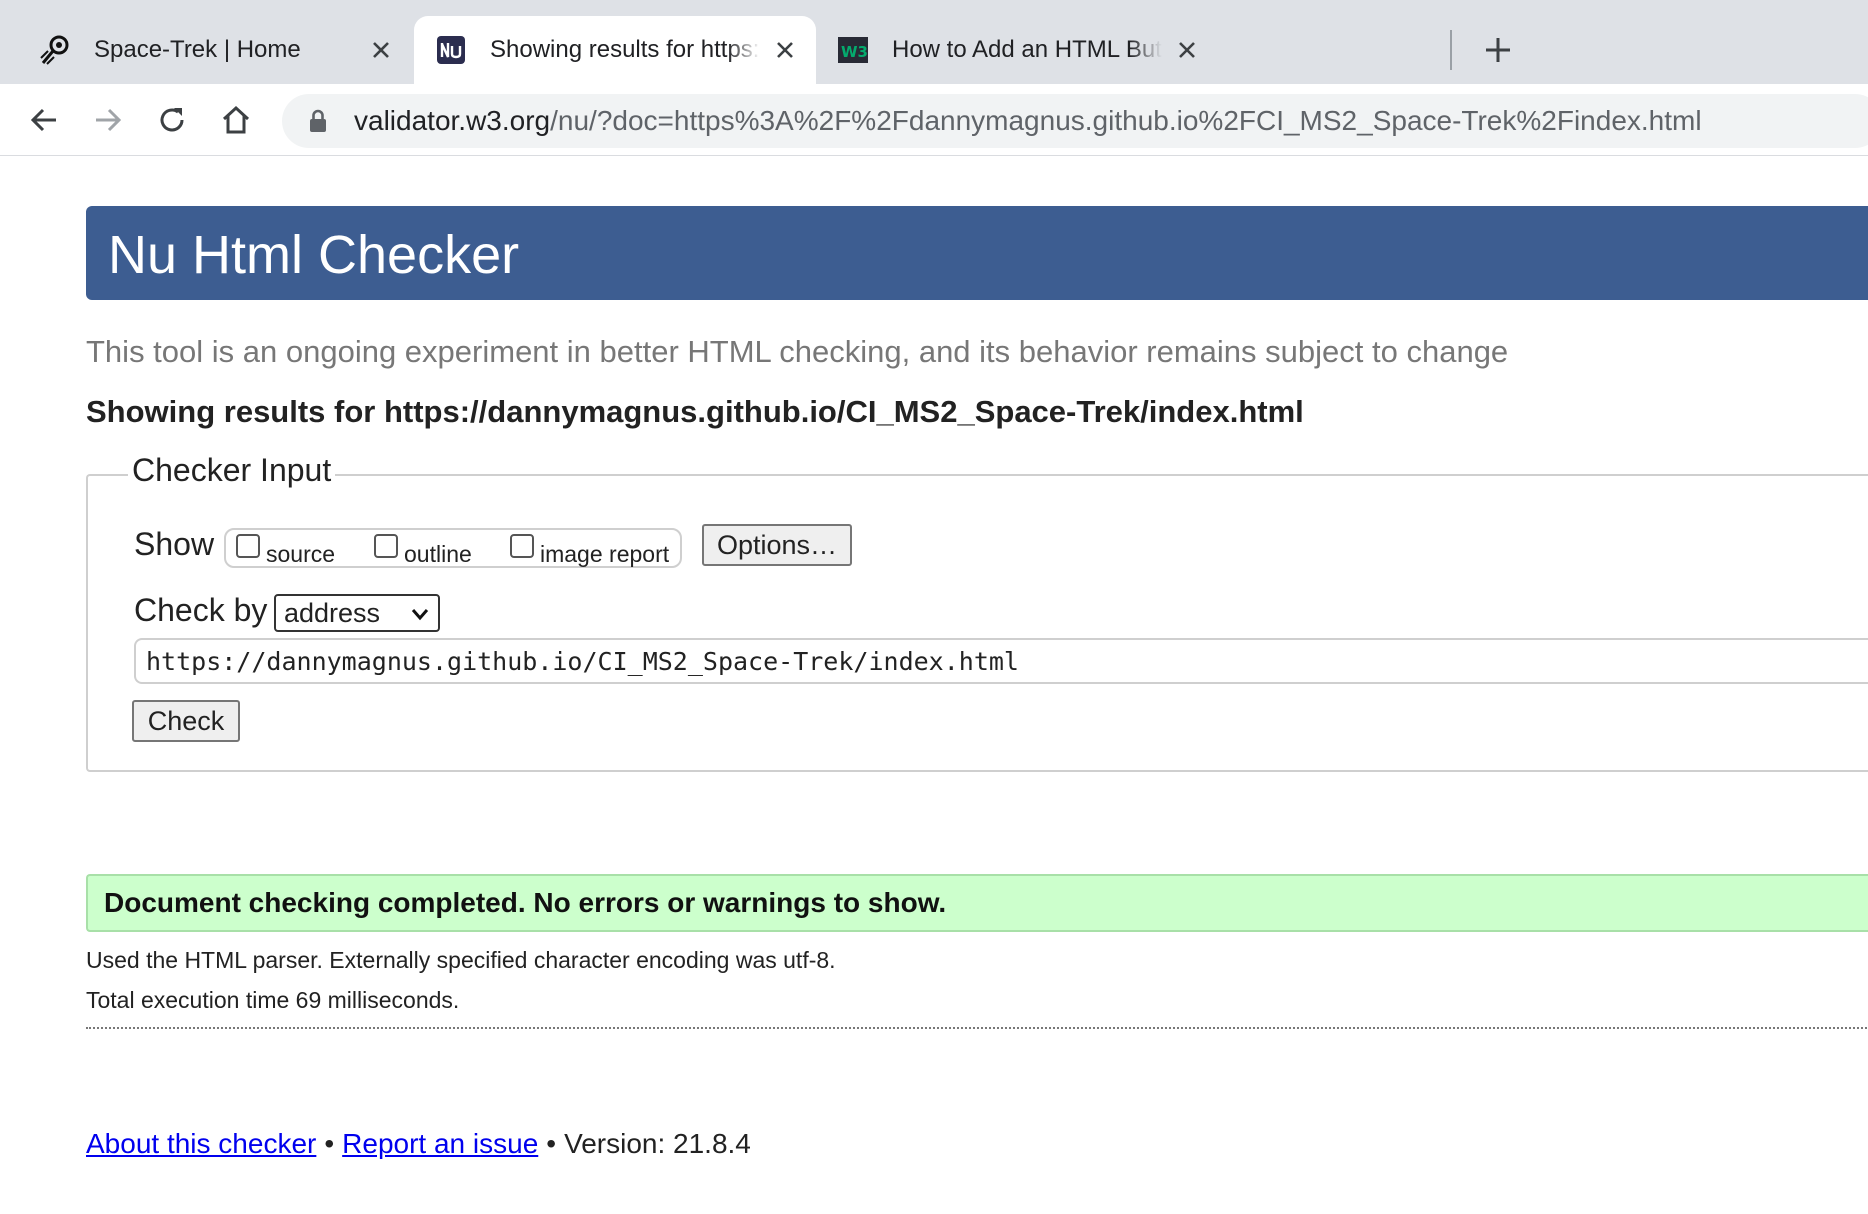 The height and width of the screenshot is (1214, 1868). Describe the element at coordinates (273, 1000) in the screenshot. I see `execution-time: Total execution time 69 milliseconds.` at that location.